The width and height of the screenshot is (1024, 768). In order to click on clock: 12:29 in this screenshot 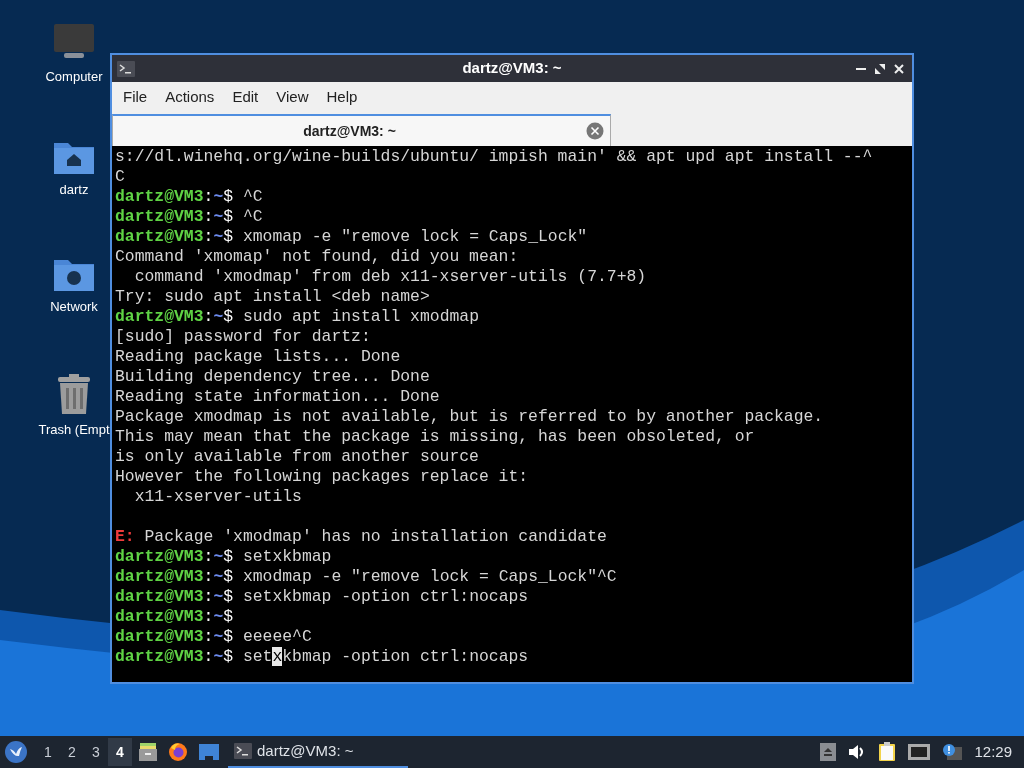, I will do `click(993, 751)`.